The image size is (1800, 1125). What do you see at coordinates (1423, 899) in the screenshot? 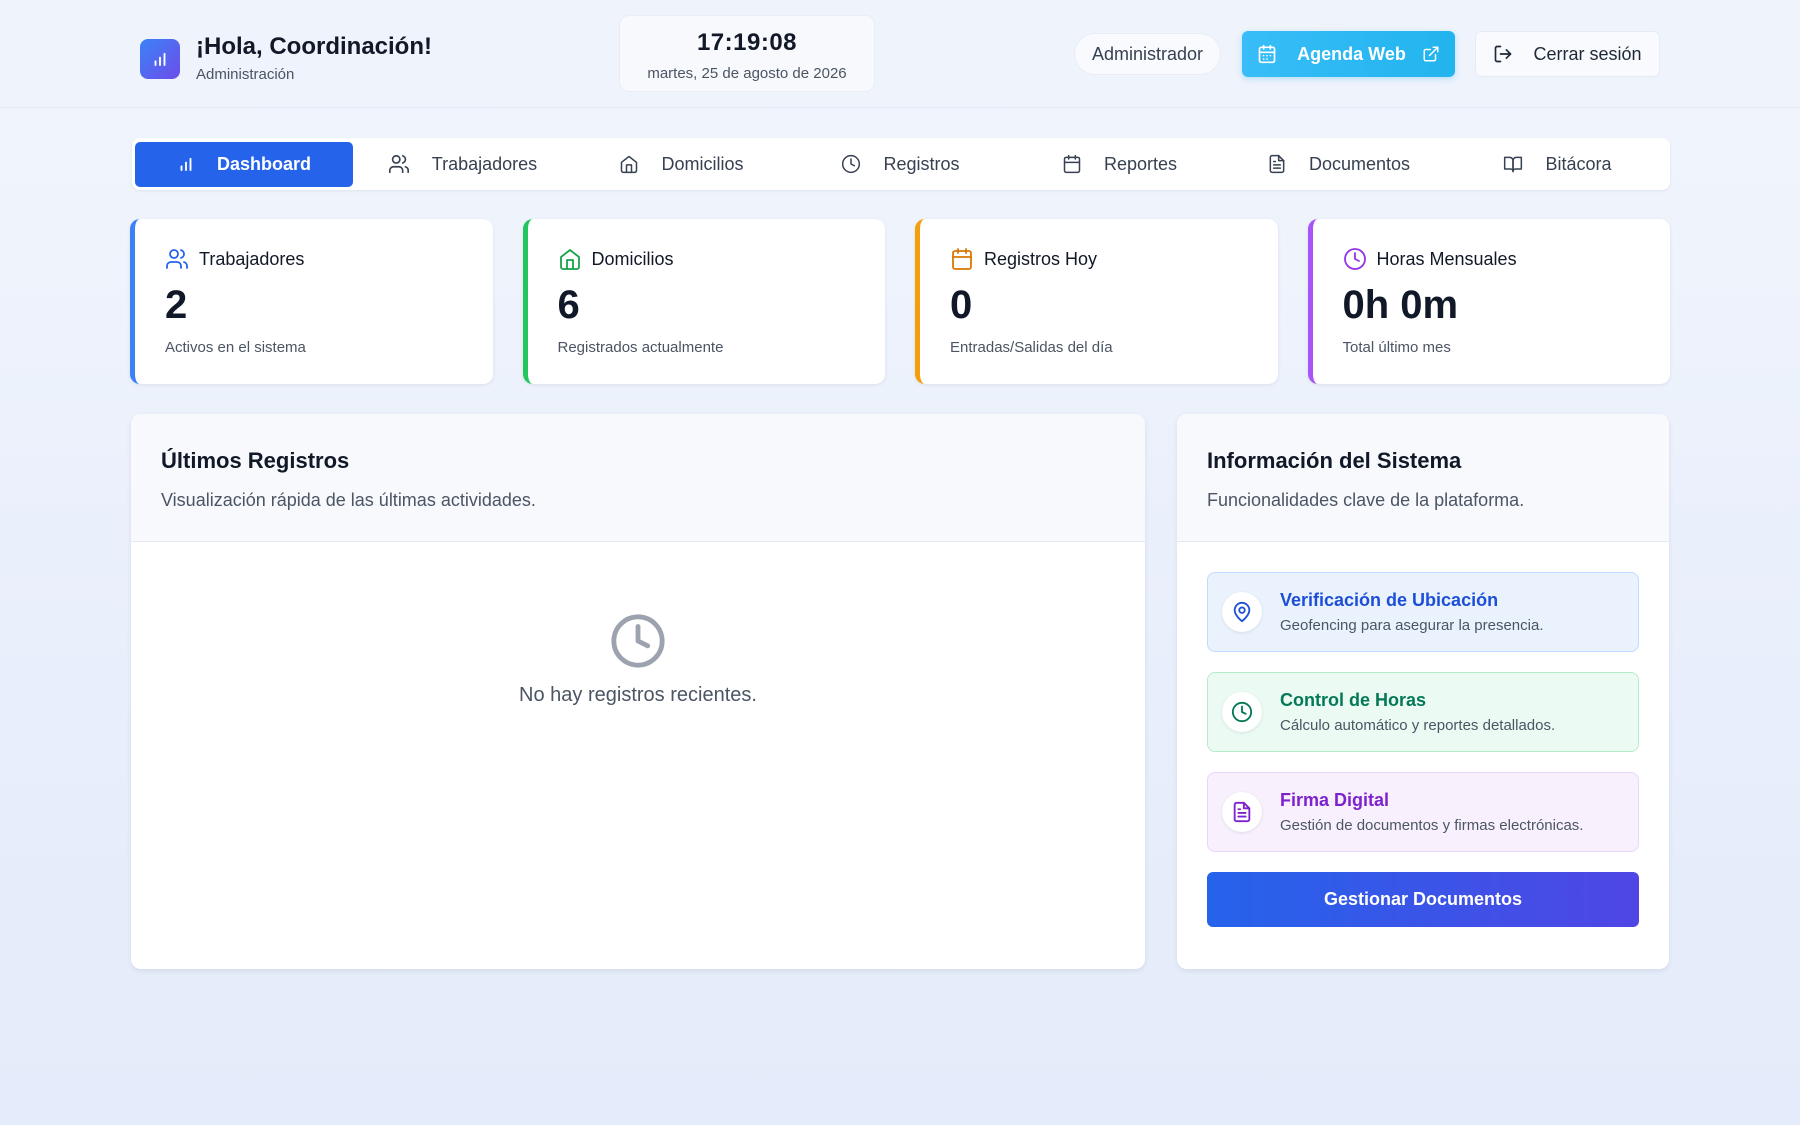
I see `manage-documents-button: Gestionar Documentos` at bounding box center [1423, 899].